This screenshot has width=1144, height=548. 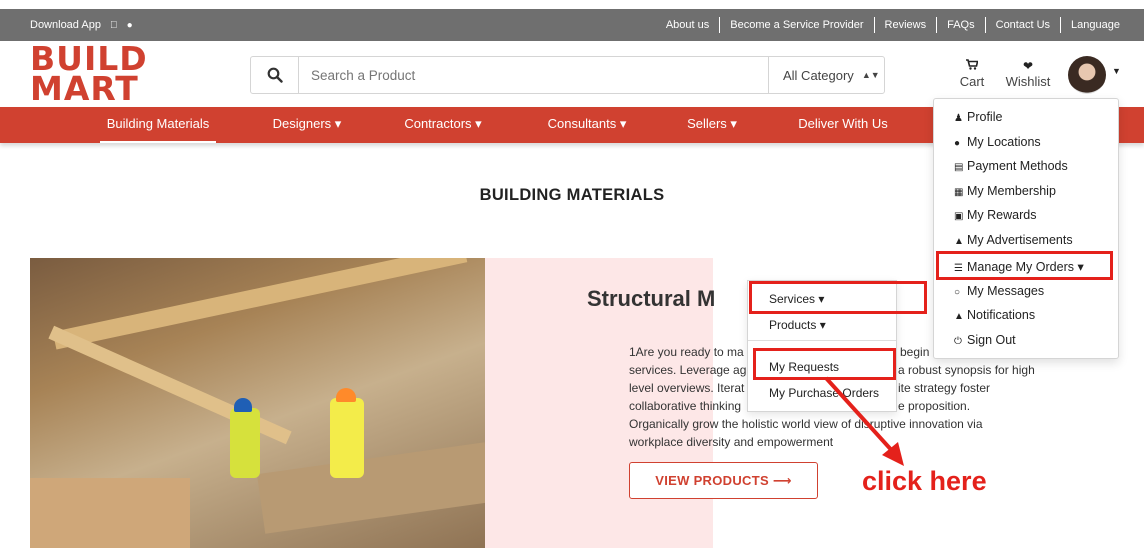 I want to click on menu-item-payment-methods: ▤ Payment Methods, so click(x=1011, y=166).